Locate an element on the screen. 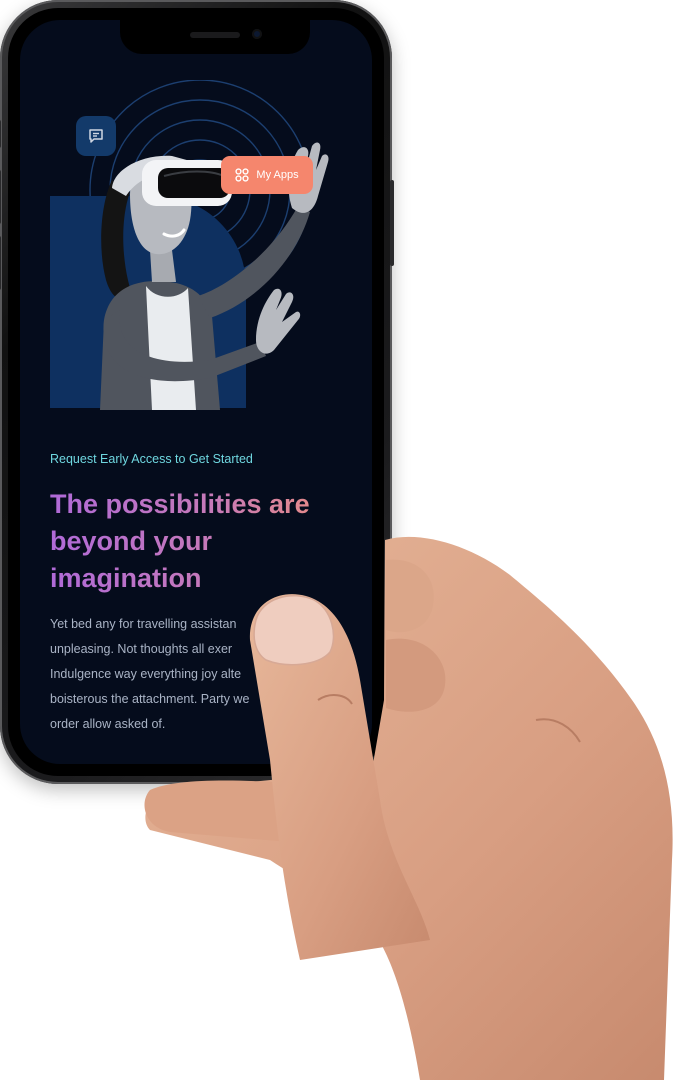 This screenshot has height=1080, width=680. my-apps-label: My Apps is located at coordinates (277, 175).